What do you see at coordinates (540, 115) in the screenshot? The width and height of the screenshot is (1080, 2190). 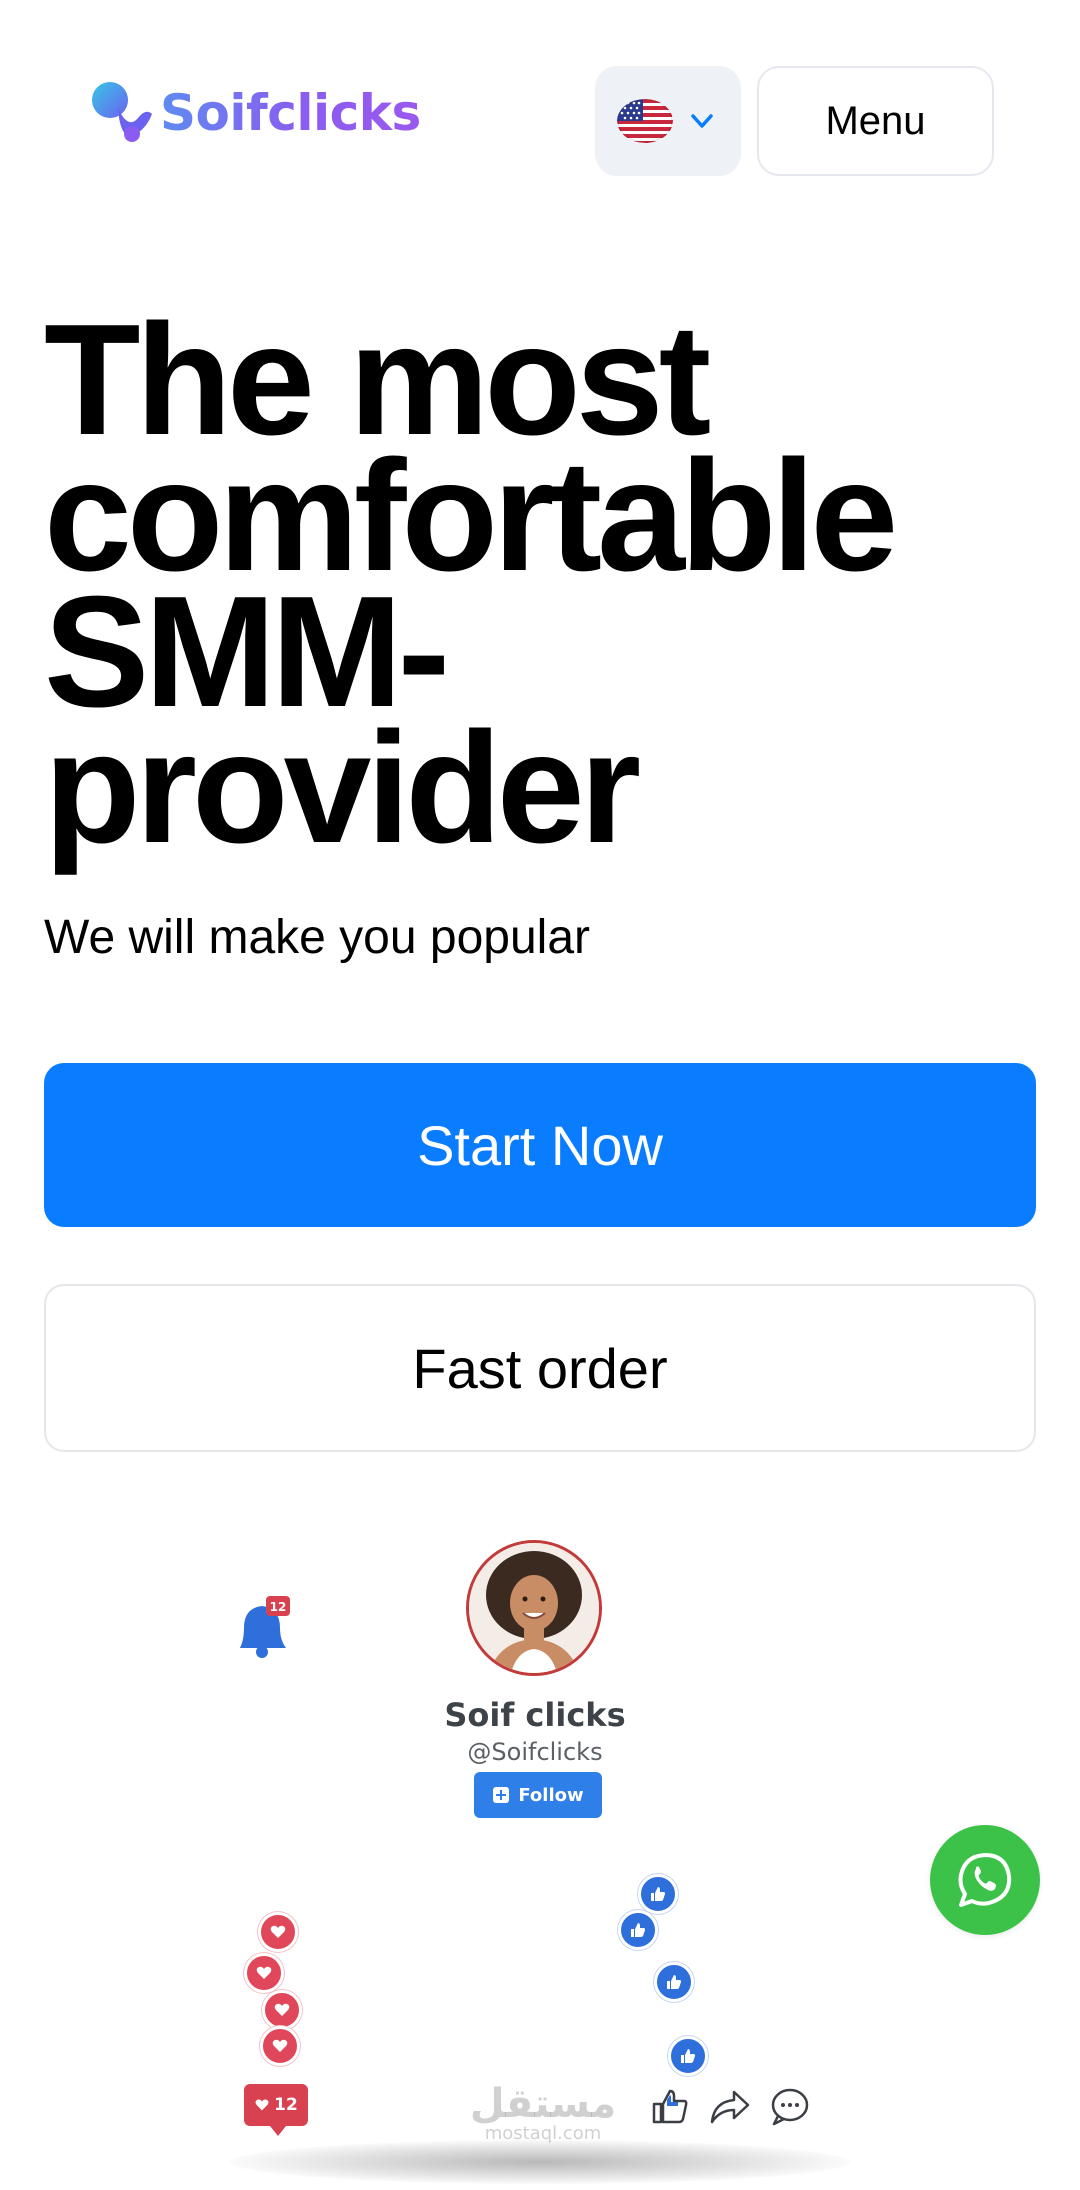 I see `site-header: Soifclicks Menu` at bounding box center [540, 115].